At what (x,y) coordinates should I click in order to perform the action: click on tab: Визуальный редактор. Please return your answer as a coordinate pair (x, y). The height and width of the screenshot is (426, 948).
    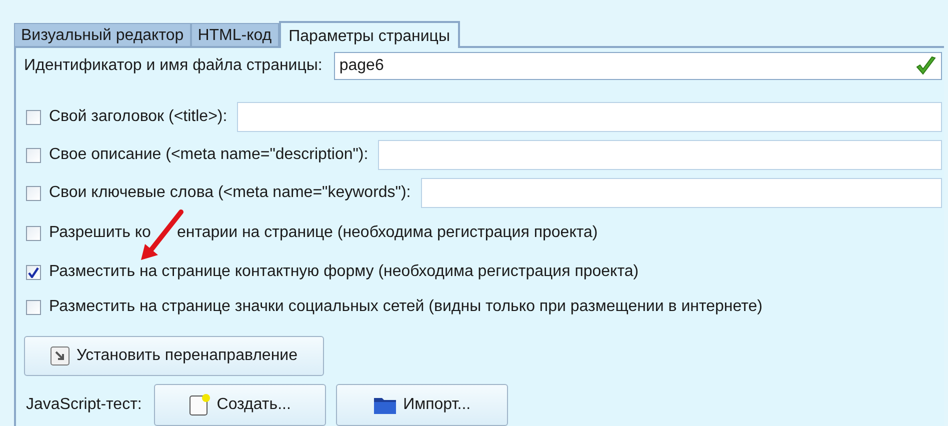
    Looking at the image, I should click on (102, 34).